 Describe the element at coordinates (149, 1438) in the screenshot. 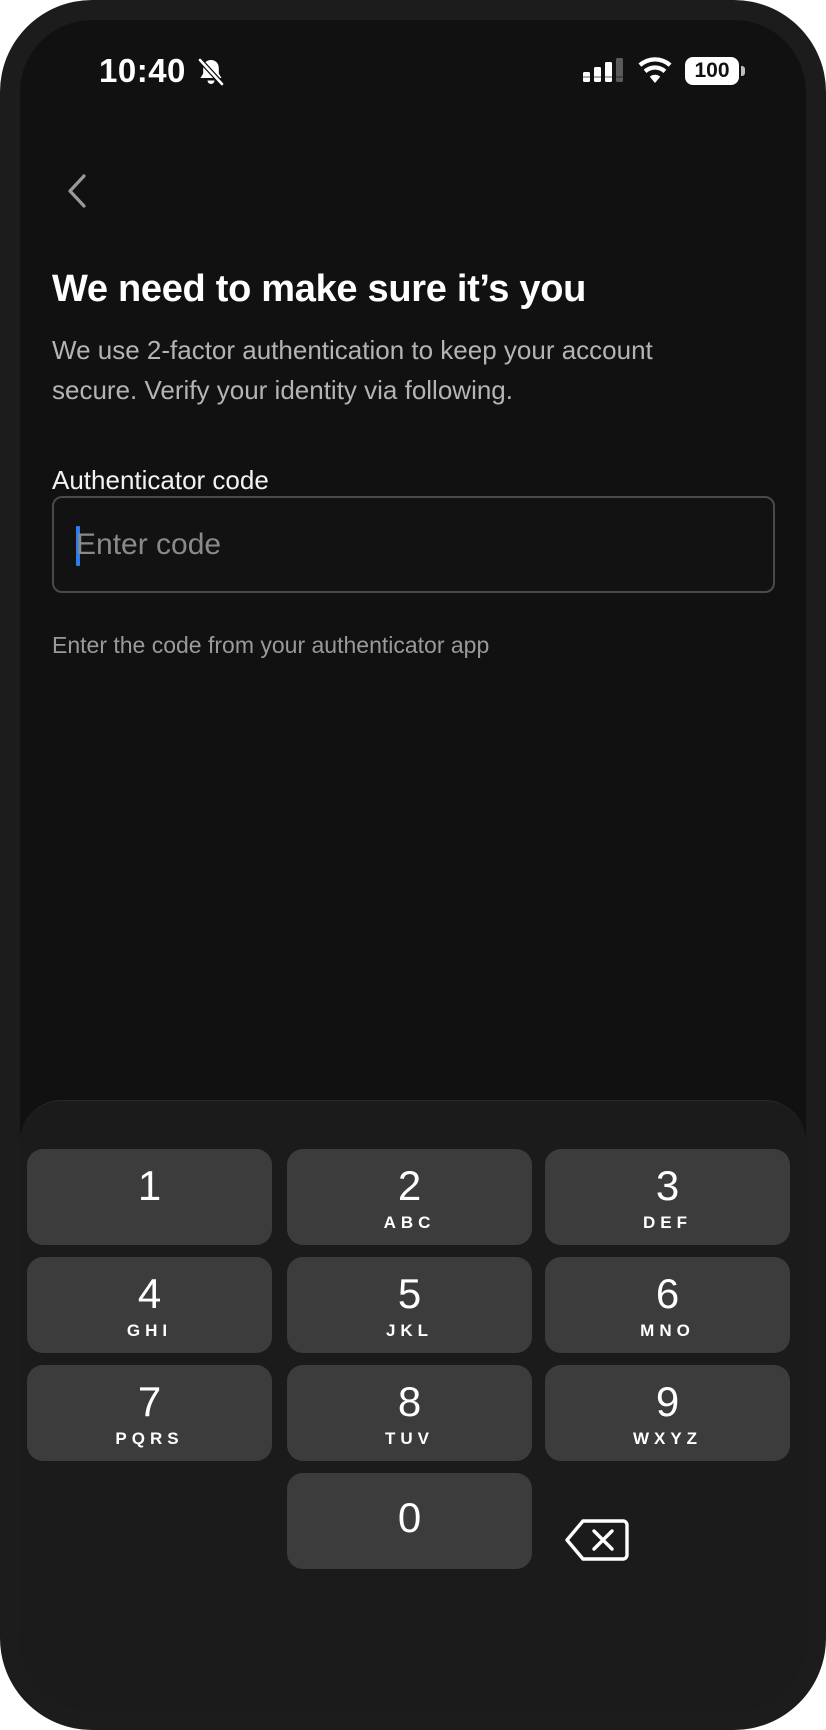

I see `key-letters: PQRS` at that location.